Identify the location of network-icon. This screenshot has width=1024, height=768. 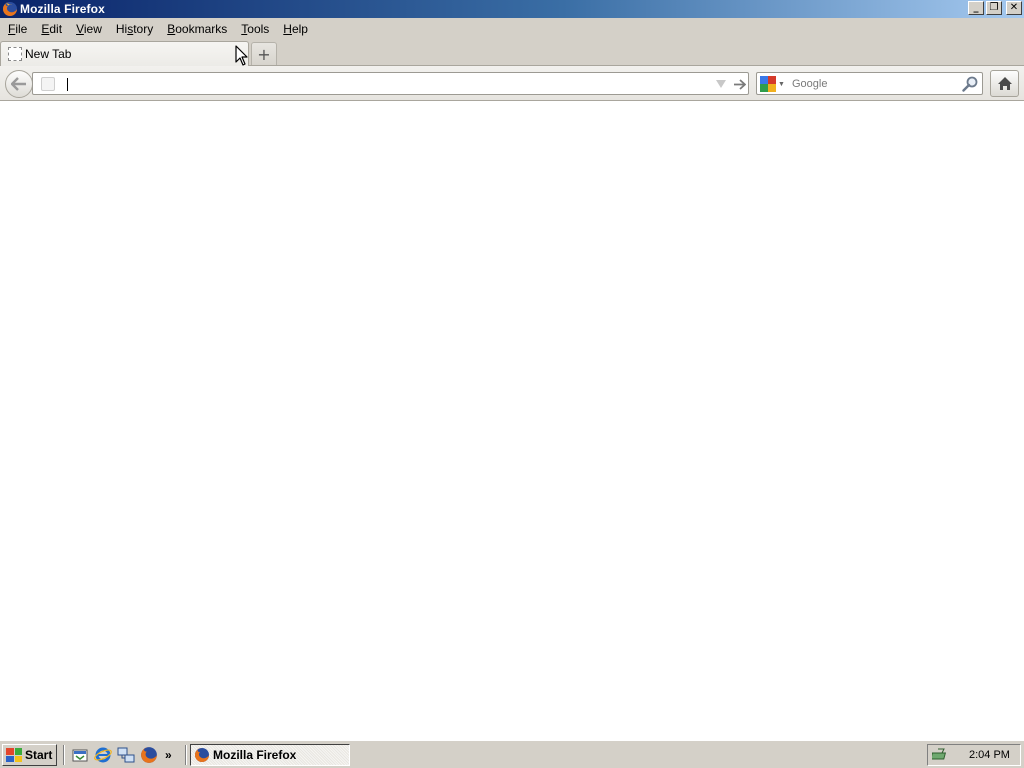
(126, 755).